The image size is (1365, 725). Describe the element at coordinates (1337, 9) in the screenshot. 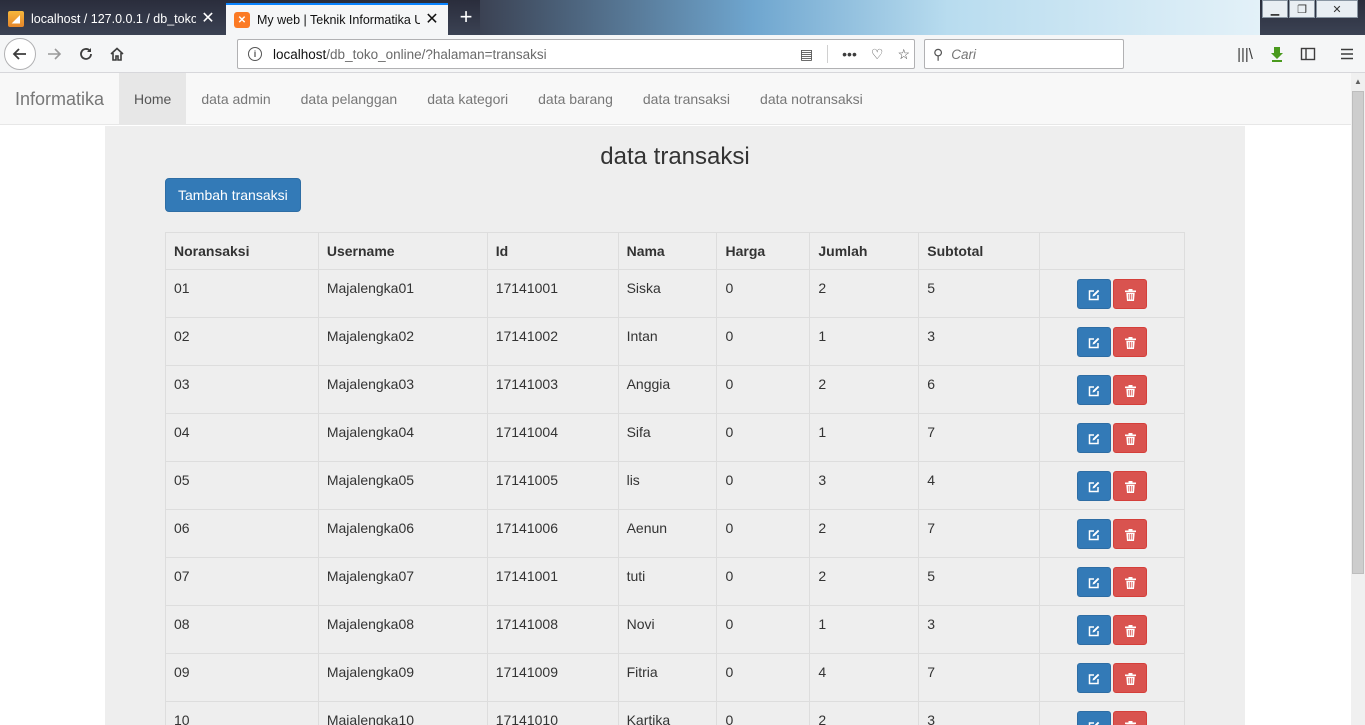

I see `close-window-button: ✕` at that location.